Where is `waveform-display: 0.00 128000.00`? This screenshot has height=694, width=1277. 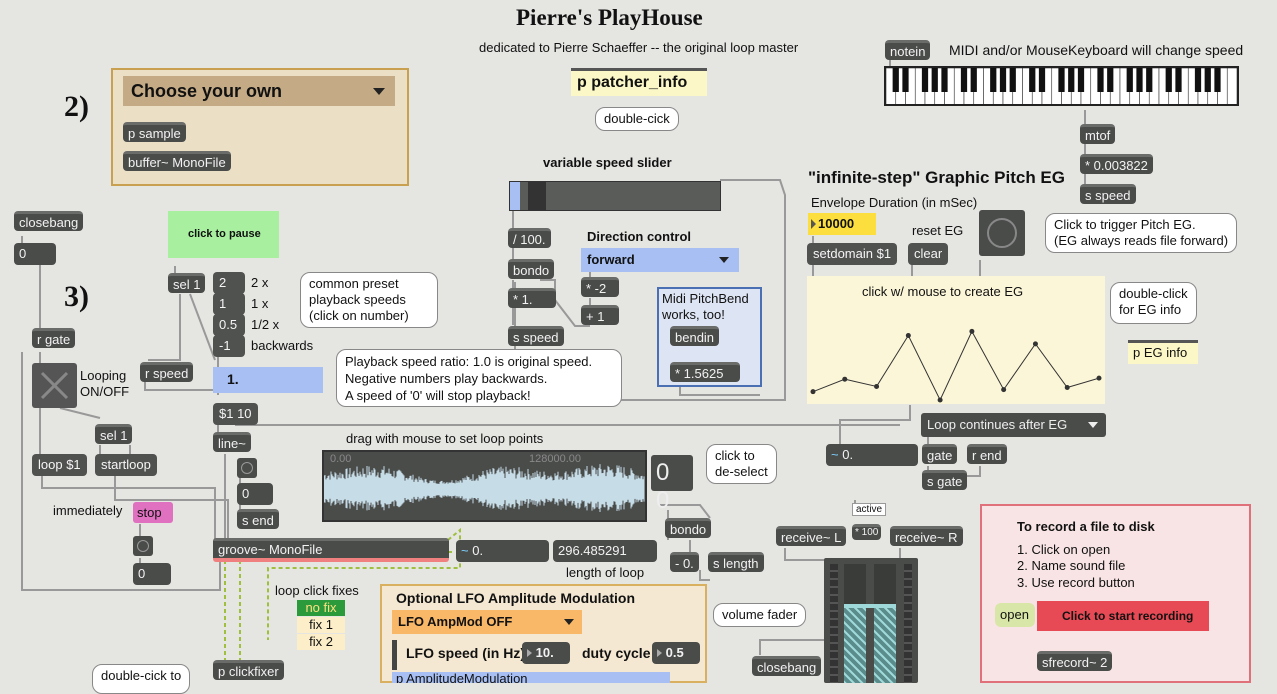 waveform-display: 0.00 128000.00 is located at coordinates (484, 486).